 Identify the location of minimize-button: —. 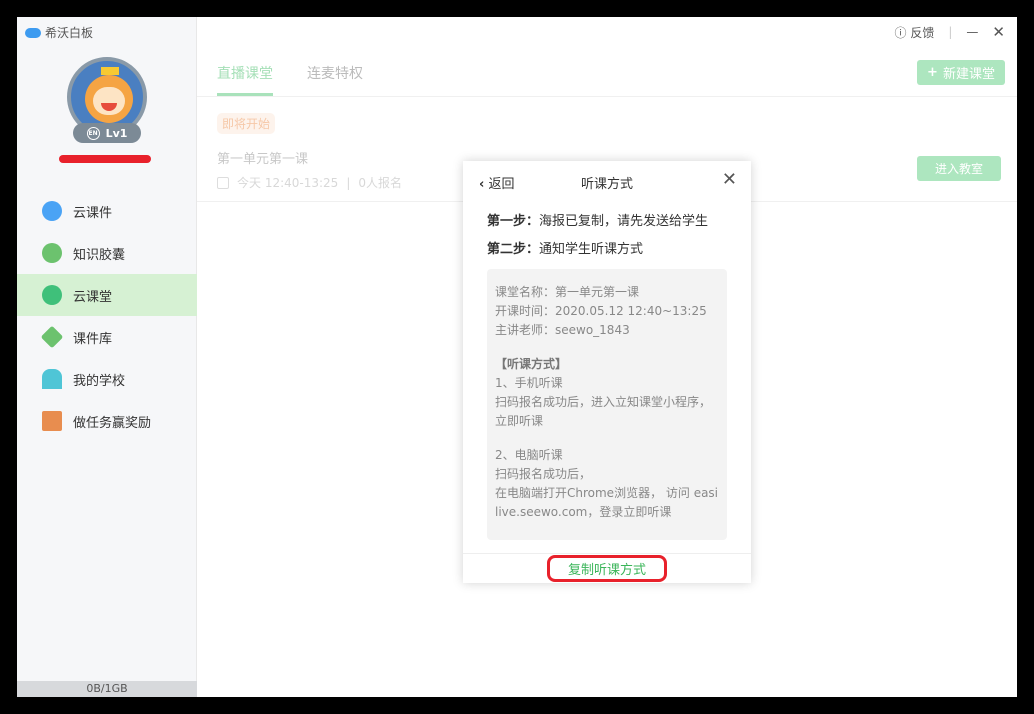
(972, 32).